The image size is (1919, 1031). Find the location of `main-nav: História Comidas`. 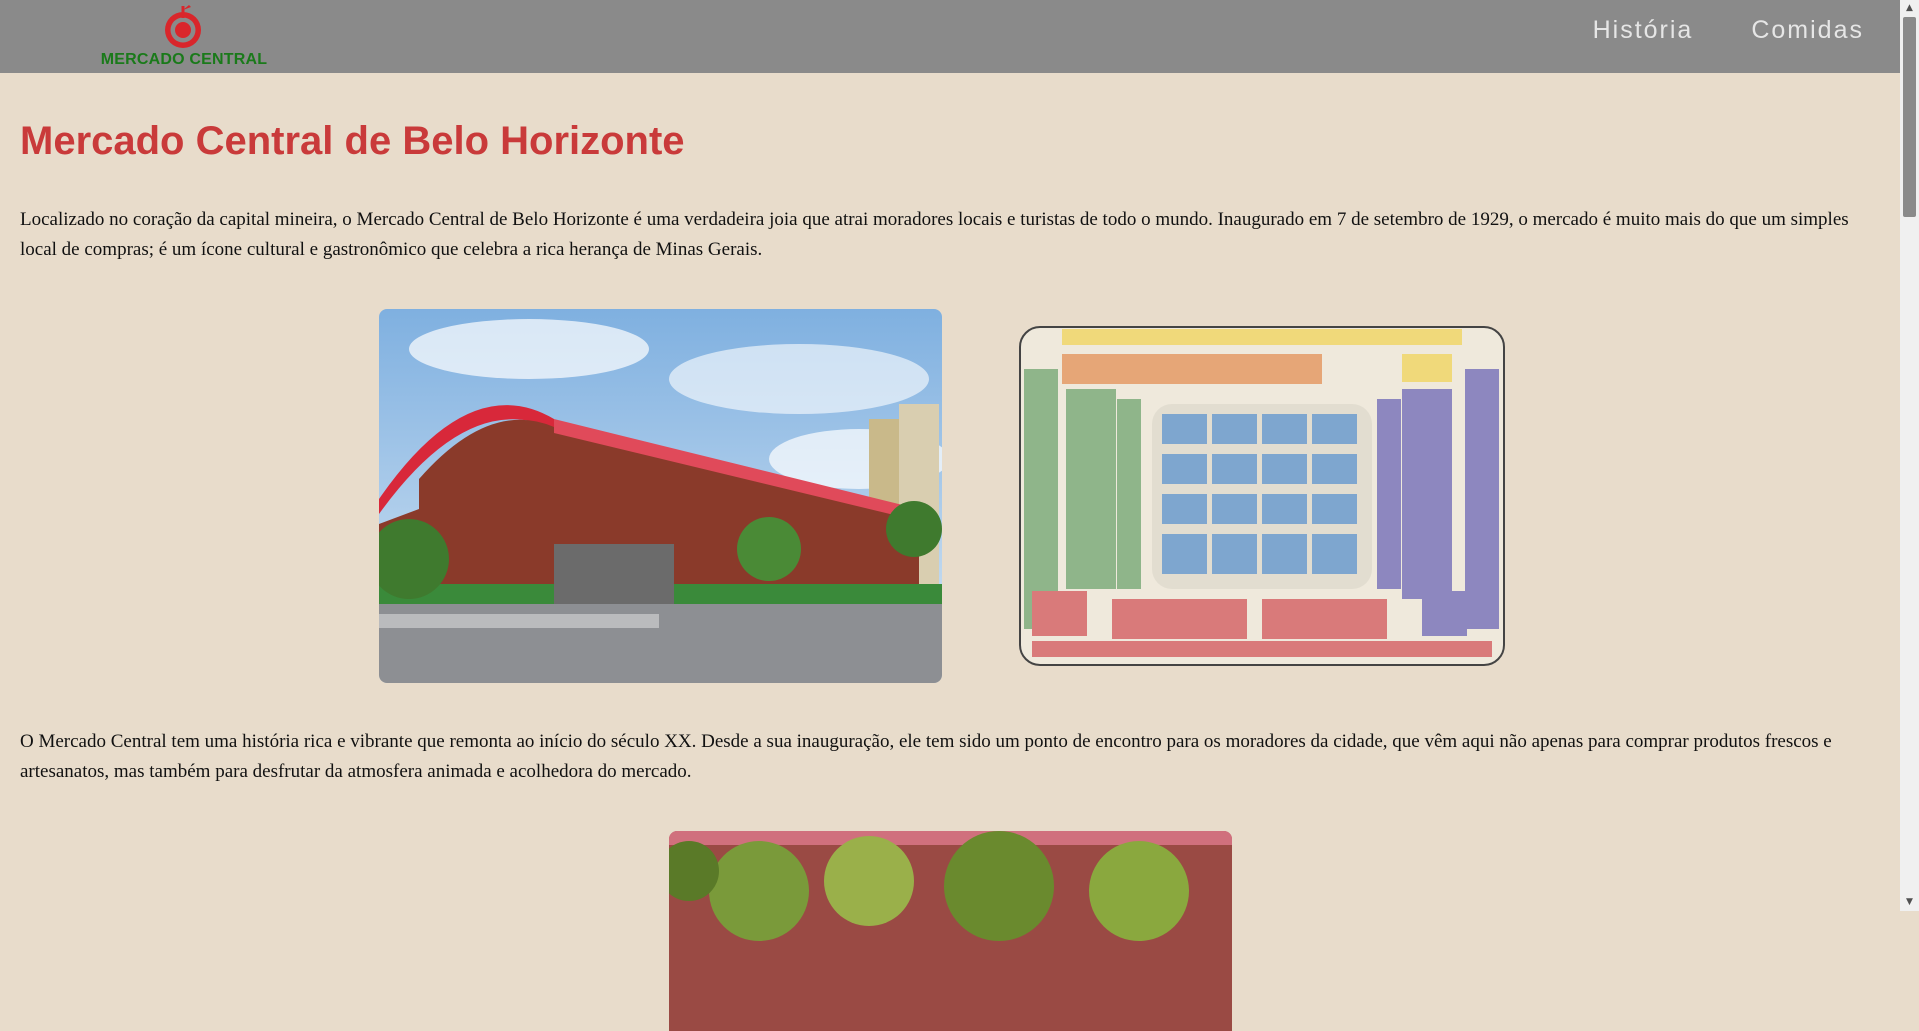

main-nav: História Comidas is located at coordinates (1728, 30).